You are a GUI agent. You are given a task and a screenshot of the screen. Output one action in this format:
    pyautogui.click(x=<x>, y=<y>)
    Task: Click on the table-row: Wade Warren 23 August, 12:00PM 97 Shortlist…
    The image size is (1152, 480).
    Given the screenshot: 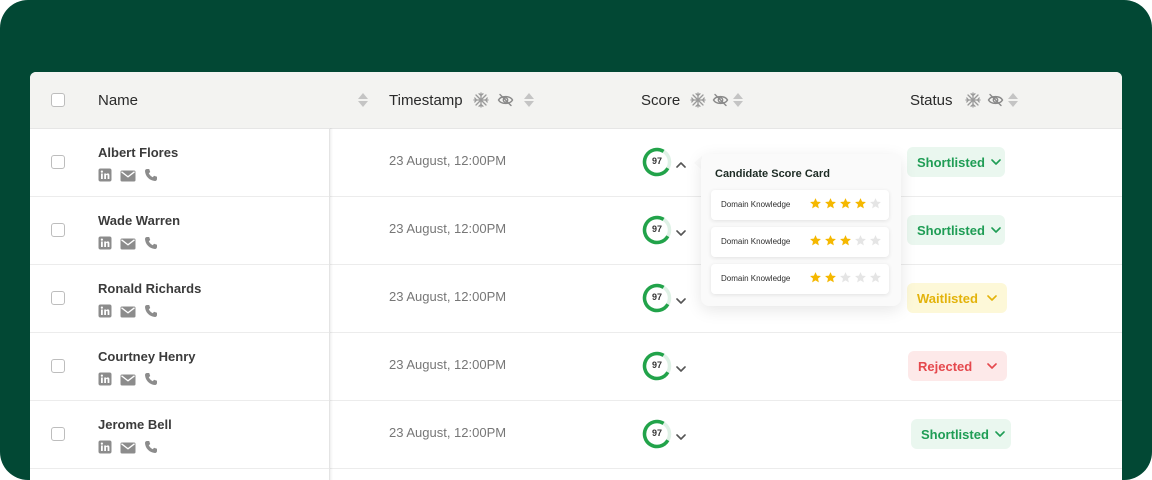 What is the action you would take?
    pyautogui.click(x=576, y=230)
    